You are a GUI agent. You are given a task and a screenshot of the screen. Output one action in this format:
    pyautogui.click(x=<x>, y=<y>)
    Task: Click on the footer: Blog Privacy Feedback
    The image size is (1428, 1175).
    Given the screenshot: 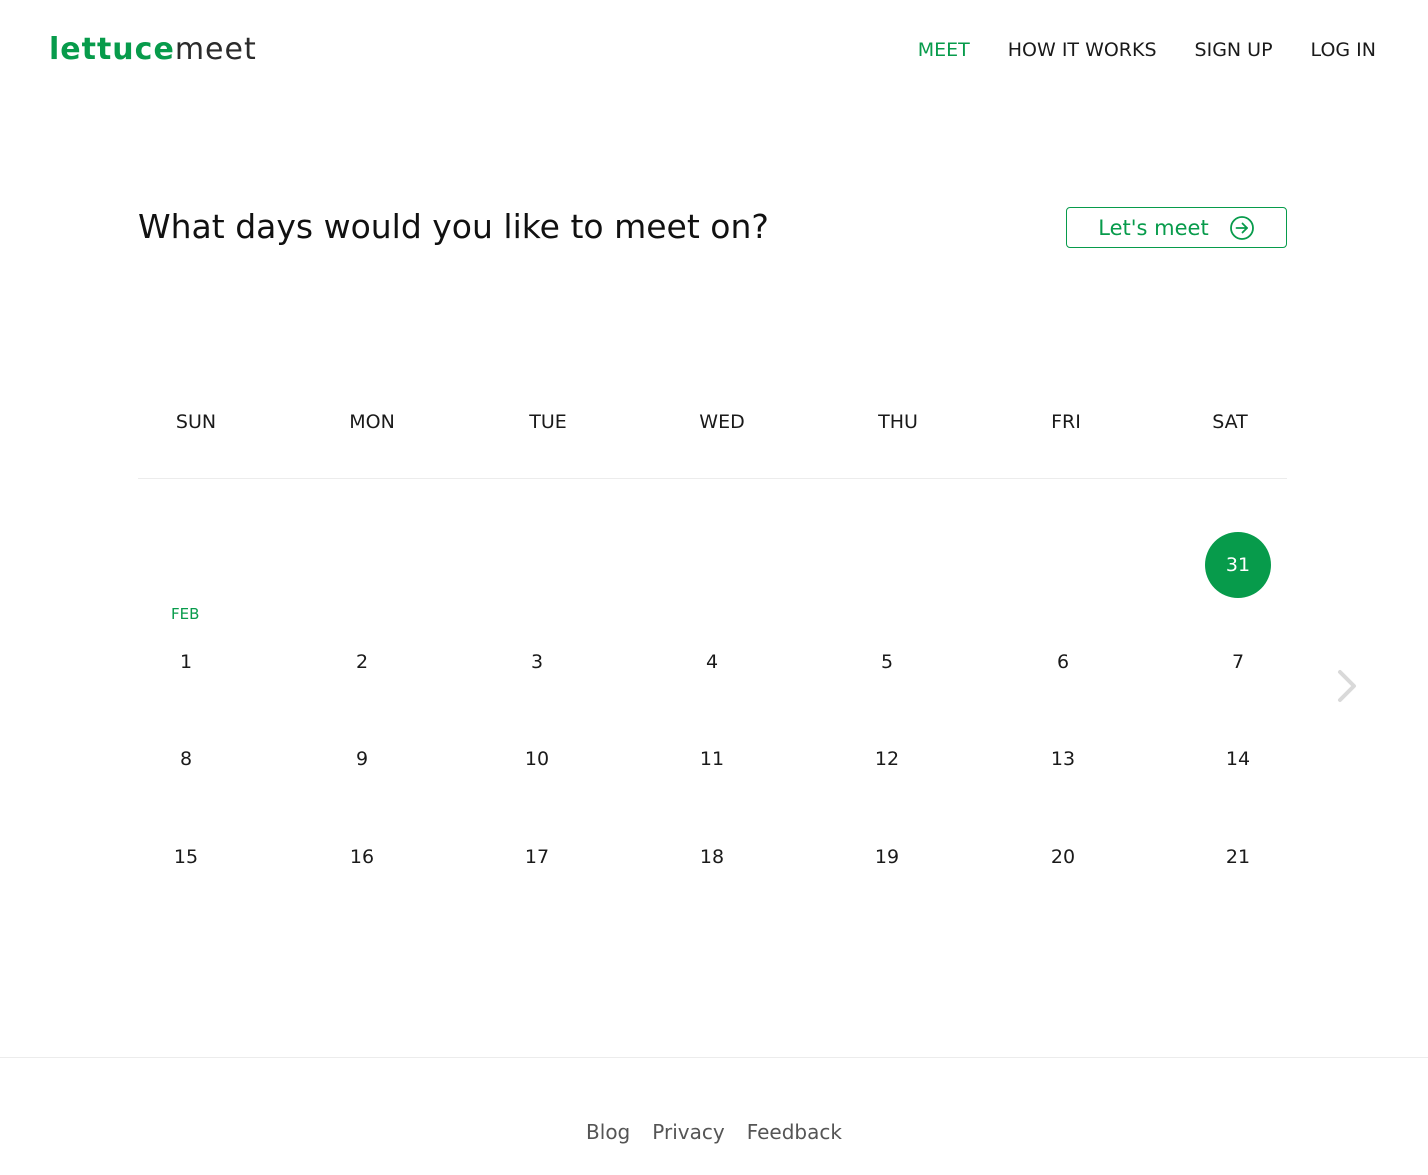 What is the action you would take?
    pyautogui.click(x=714, y=1132)
    